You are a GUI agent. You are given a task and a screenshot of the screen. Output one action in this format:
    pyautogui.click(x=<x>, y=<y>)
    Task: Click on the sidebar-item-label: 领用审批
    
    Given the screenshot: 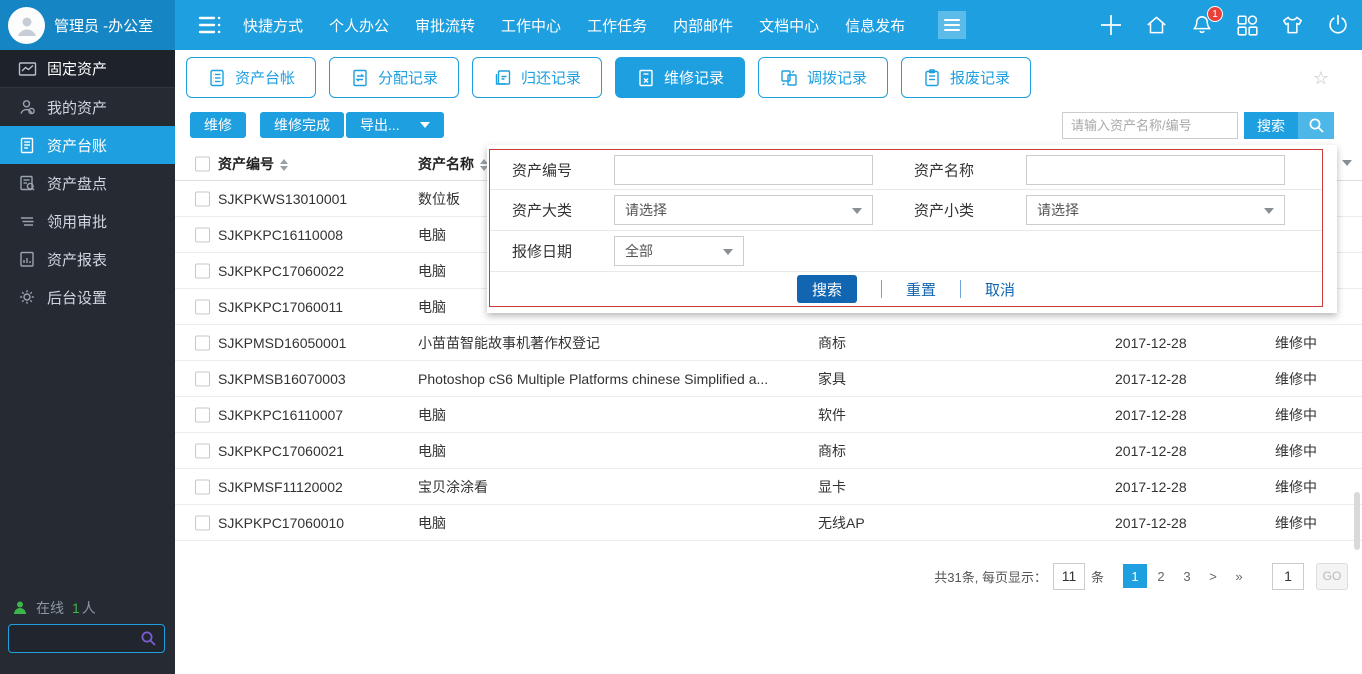 What is the action you would take?
    pyautogui.click(x=77, y=222)
    